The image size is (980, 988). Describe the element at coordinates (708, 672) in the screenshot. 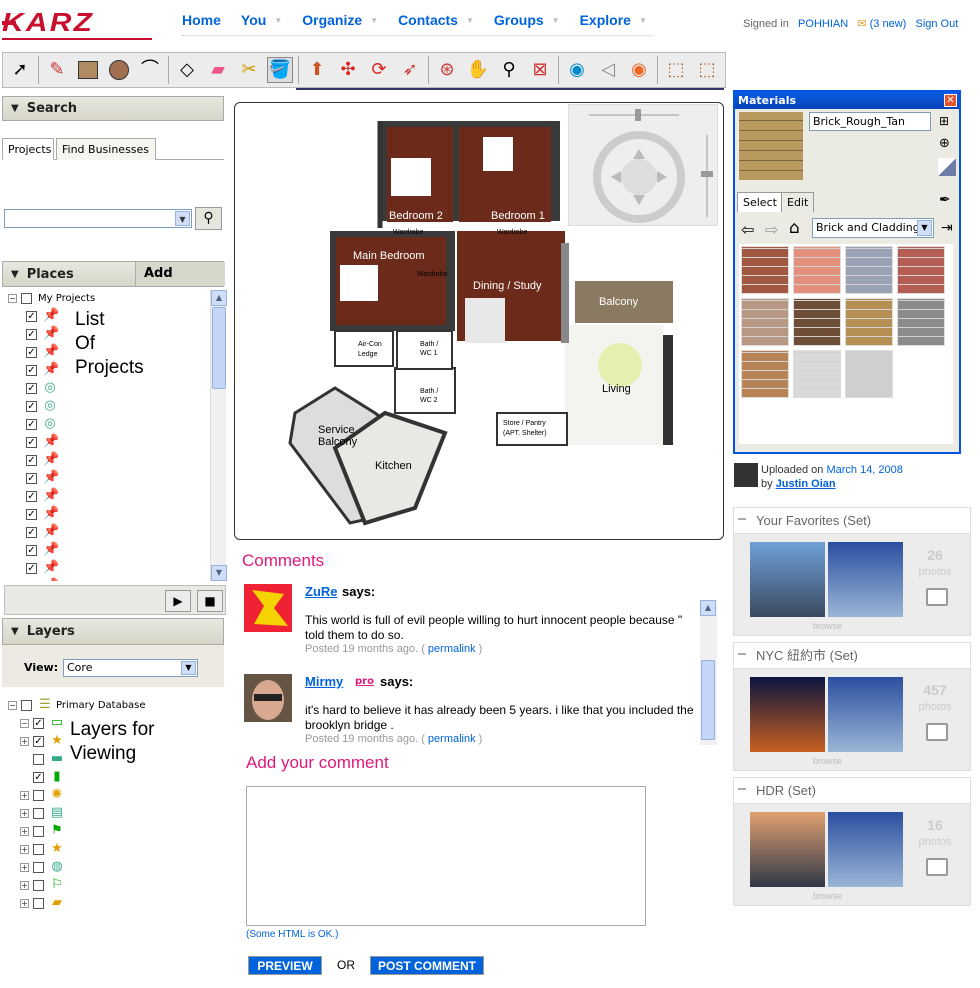

I see `comments-scrollbar: ▲` at that location.